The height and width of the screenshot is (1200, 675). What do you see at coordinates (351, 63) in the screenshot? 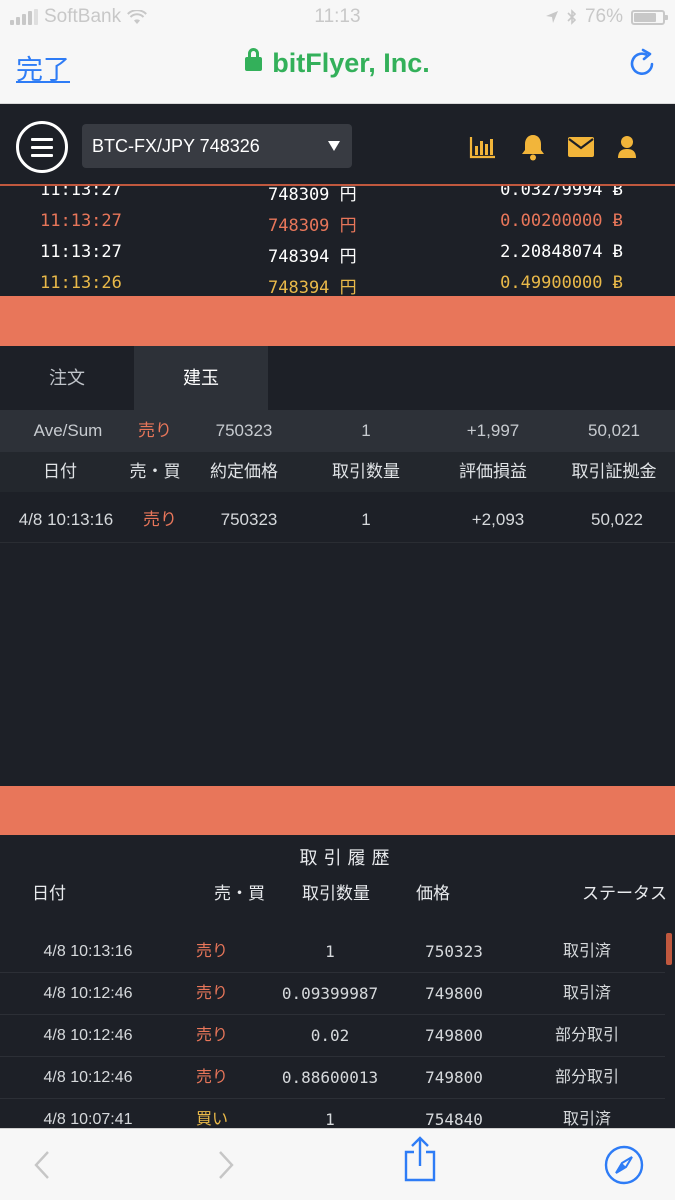
I see `site-title-text: bitFlyer, Inc.` at bounding box center [351, 63].